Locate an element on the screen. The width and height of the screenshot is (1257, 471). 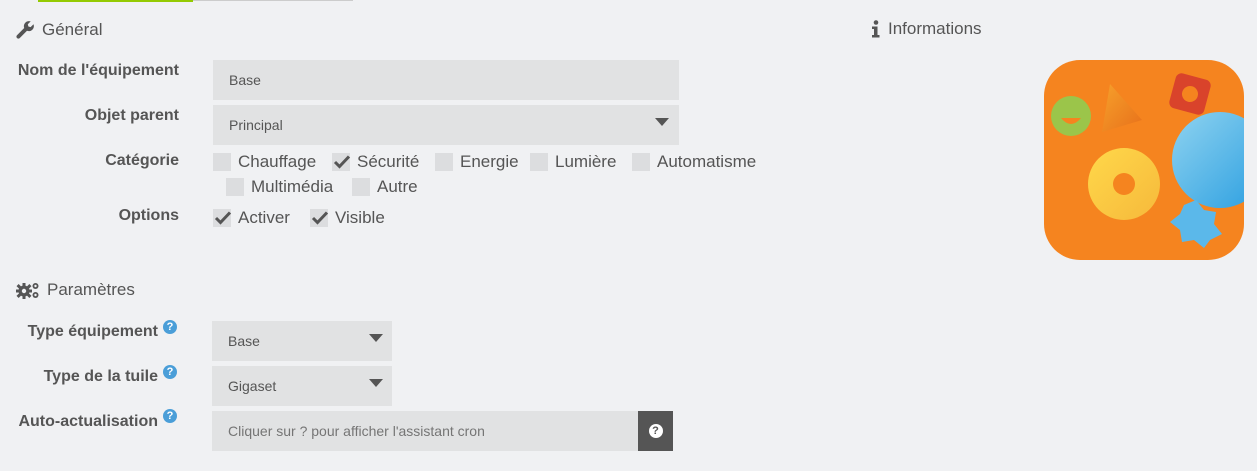
info-section-title: Informations is located at coordinates (926, 29).